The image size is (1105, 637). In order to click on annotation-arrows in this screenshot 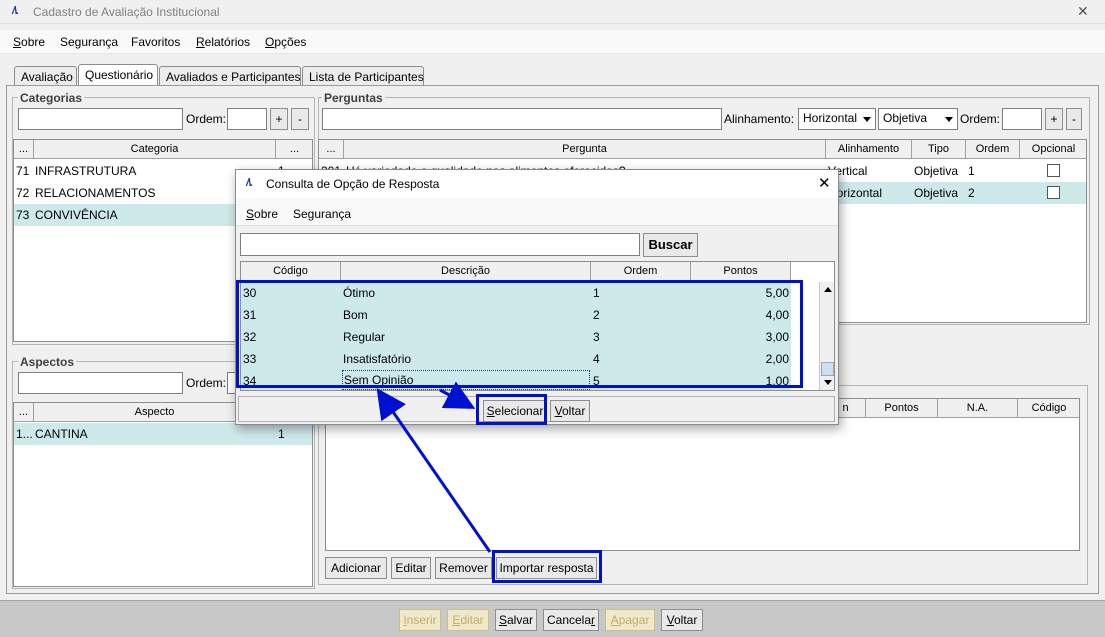, I will do `click(434, 467)`.